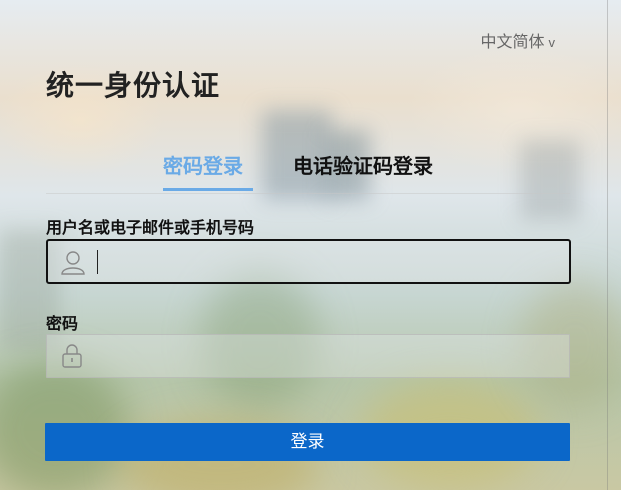  I want to click on login-button: 登录, so click(307, 442).